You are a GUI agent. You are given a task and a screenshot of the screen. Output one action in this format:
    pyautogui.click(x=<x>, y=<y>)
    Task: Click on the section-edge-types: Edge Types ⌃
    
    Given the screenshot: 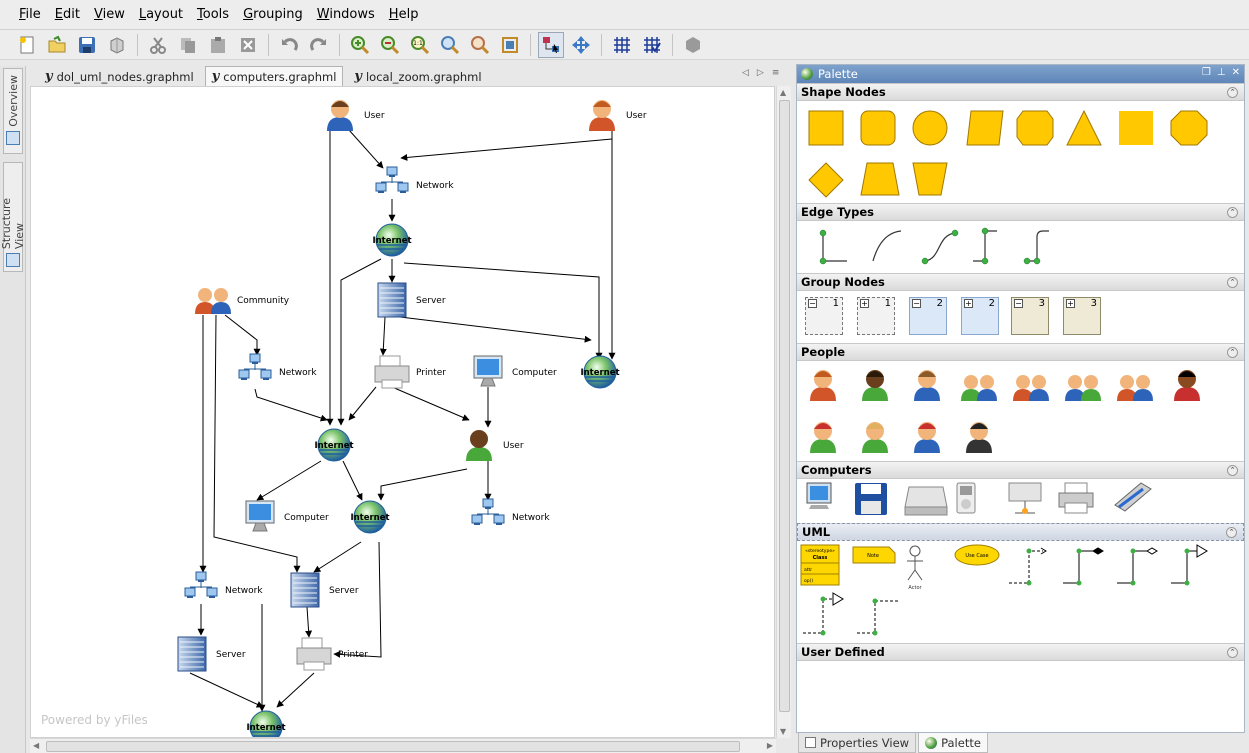 What is the action you would take?
    pyautogui.click(x=1020, y=212)
    